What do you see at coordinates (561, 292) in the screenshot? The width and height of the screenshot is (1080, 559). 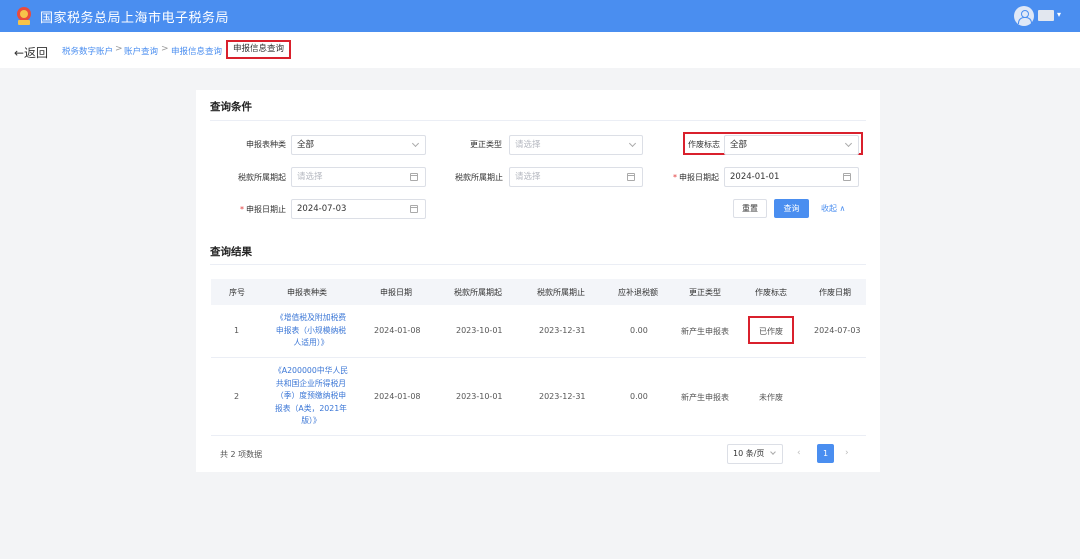 I see `column-header-period-end: 税款所属期止` at bounding box center [561, 292].